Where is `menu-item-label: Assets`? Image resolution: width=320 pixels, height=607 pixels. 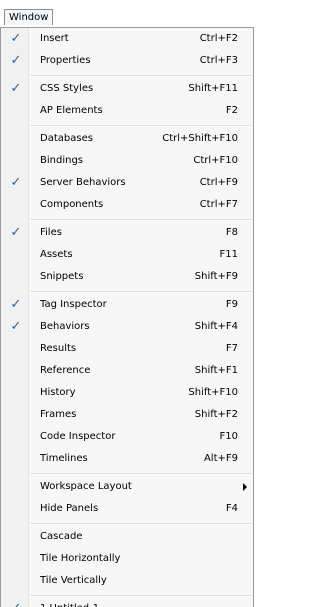 menu-item-label: Assets is located at coordinates (56, 254).